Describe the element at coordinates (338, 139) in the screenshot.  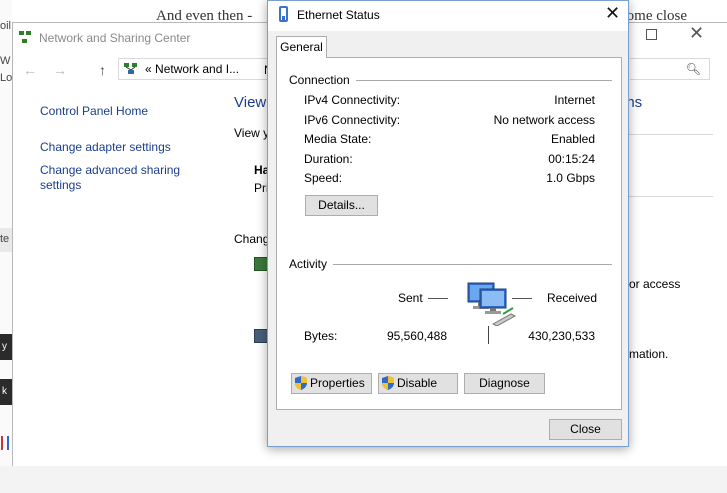
I see `media-state-label: Media State:` at that location.